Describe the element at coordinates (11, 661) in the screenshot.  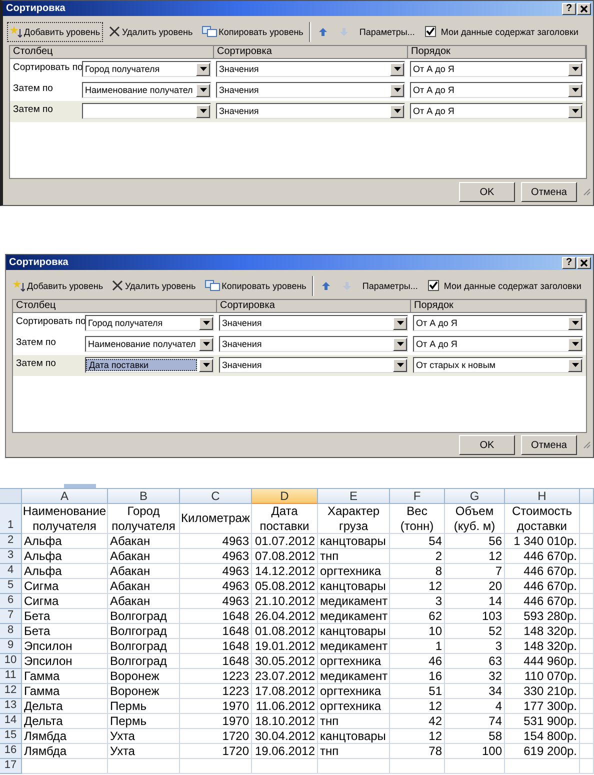
I see `row-header: 10` at that location.